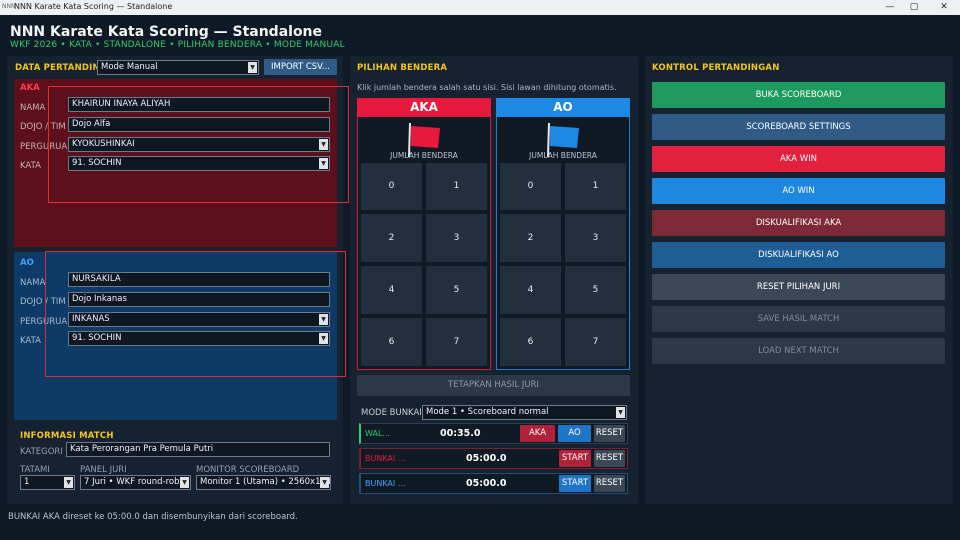  What do you see at coordinates (263, 482) in the screenshot?
I see `monitor-select: Monitor 1 (Utama) • 2560x1440 ▼` at bounding box center [263, 482].